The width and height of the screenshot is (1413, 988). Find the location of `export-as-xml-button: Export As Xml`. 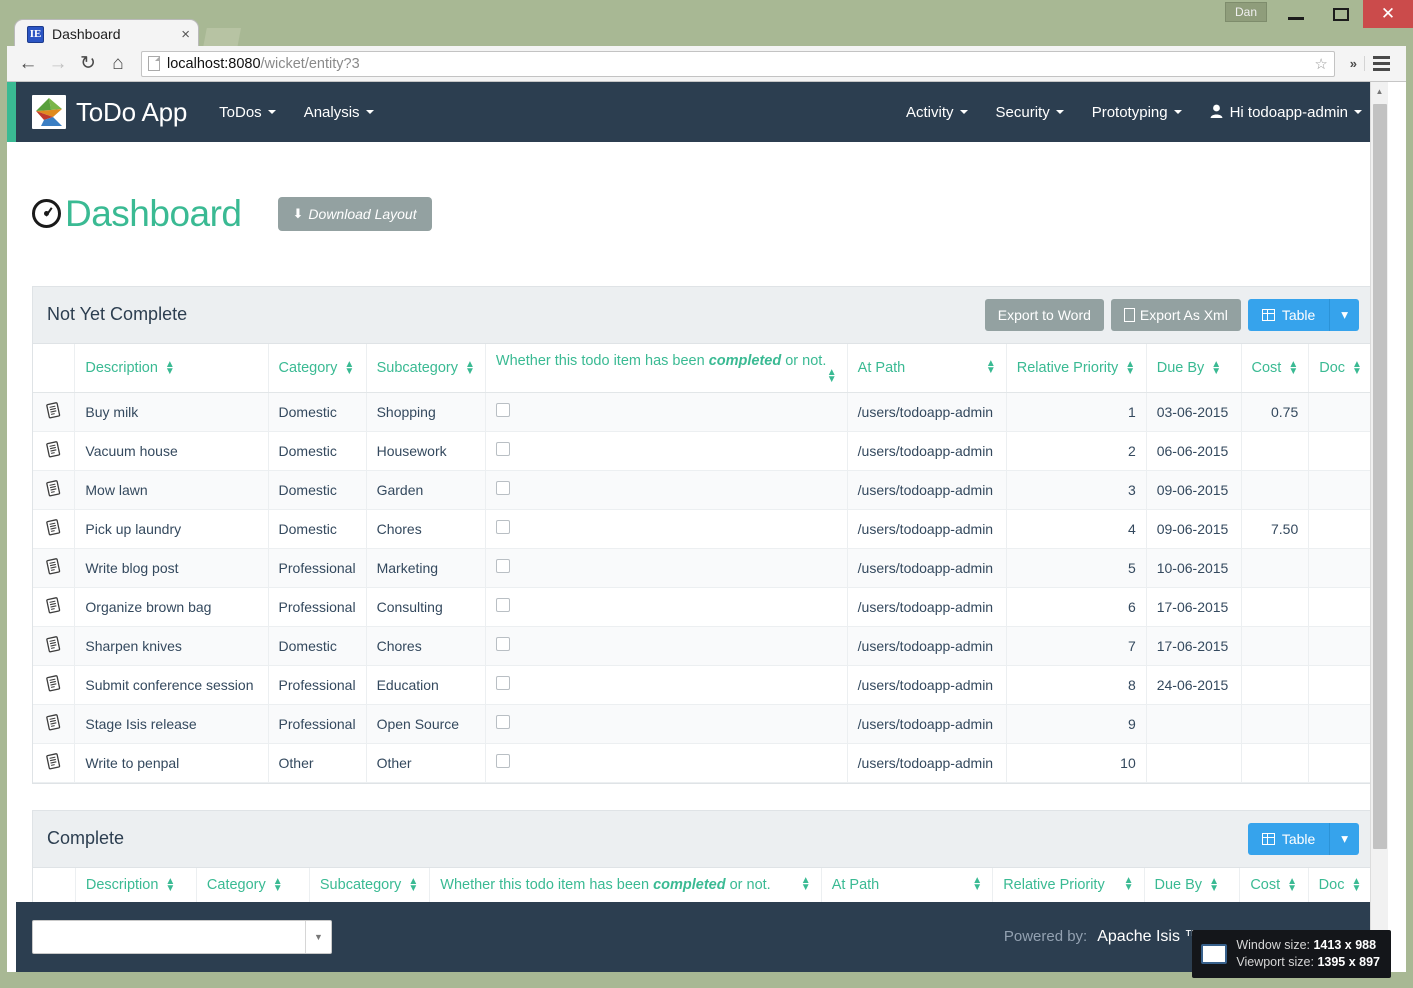

export-as-xml-button: Export As Xml is located at coordinates (1175, 314).